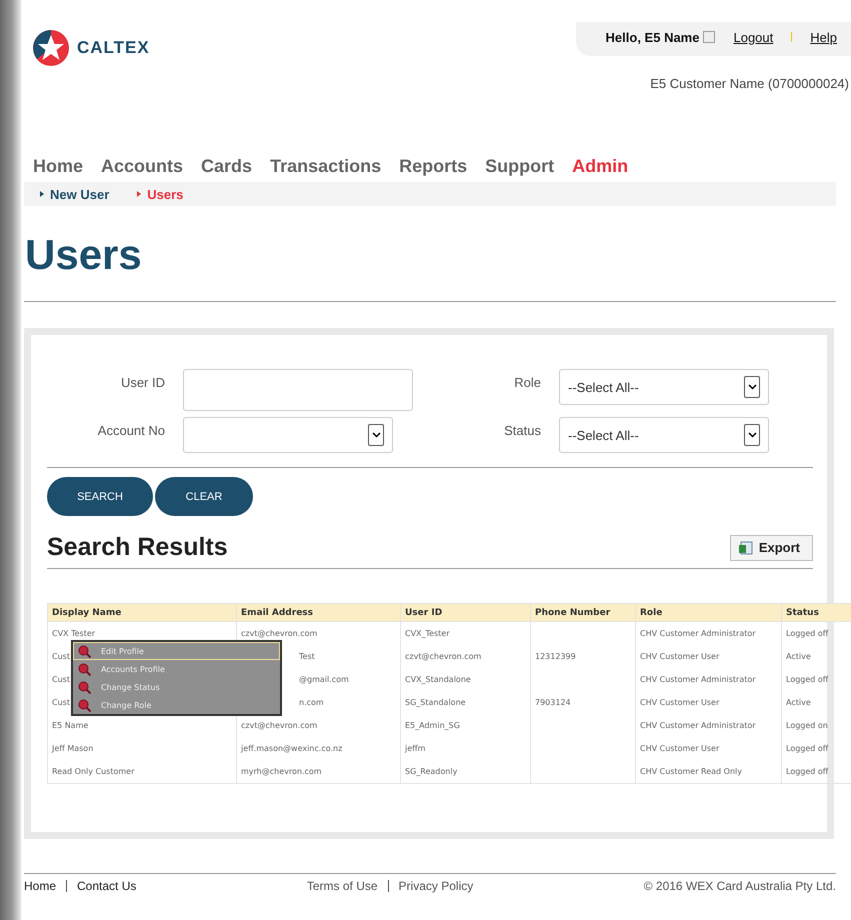 This screenshot has width=851, height=920. What do you see at coordinates (342, 886) in the screenshot?
I see `footer-link: Terms of Use` at bounding box center [342, 886].